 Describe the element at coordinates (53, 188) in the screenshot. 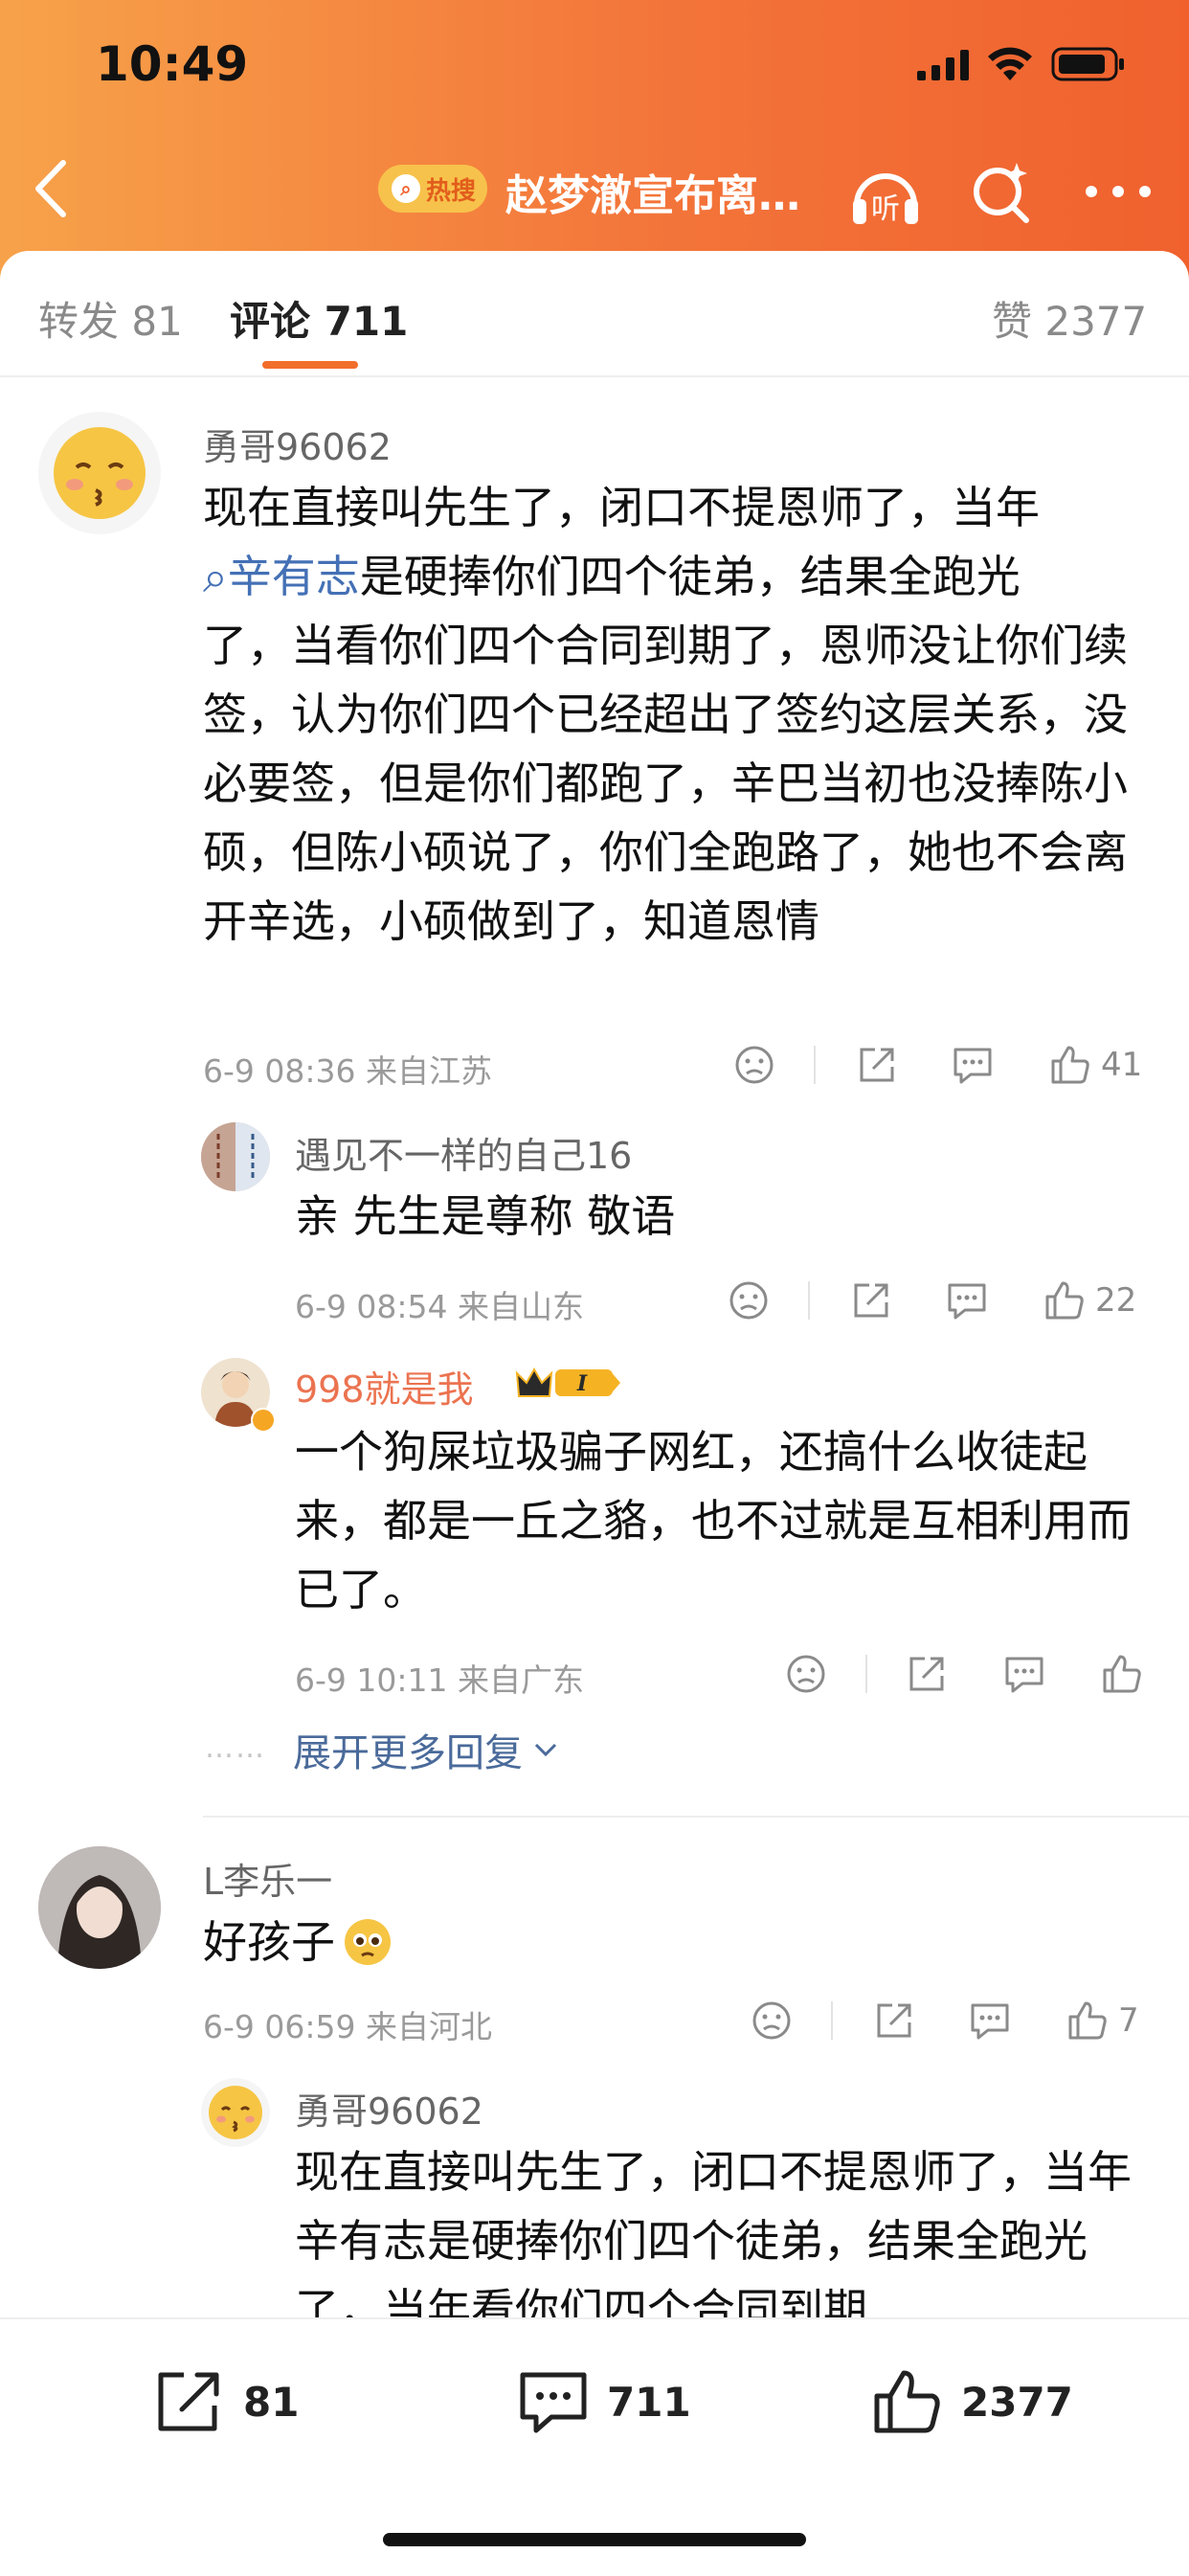

I see `back-arrow-icon` at that location.